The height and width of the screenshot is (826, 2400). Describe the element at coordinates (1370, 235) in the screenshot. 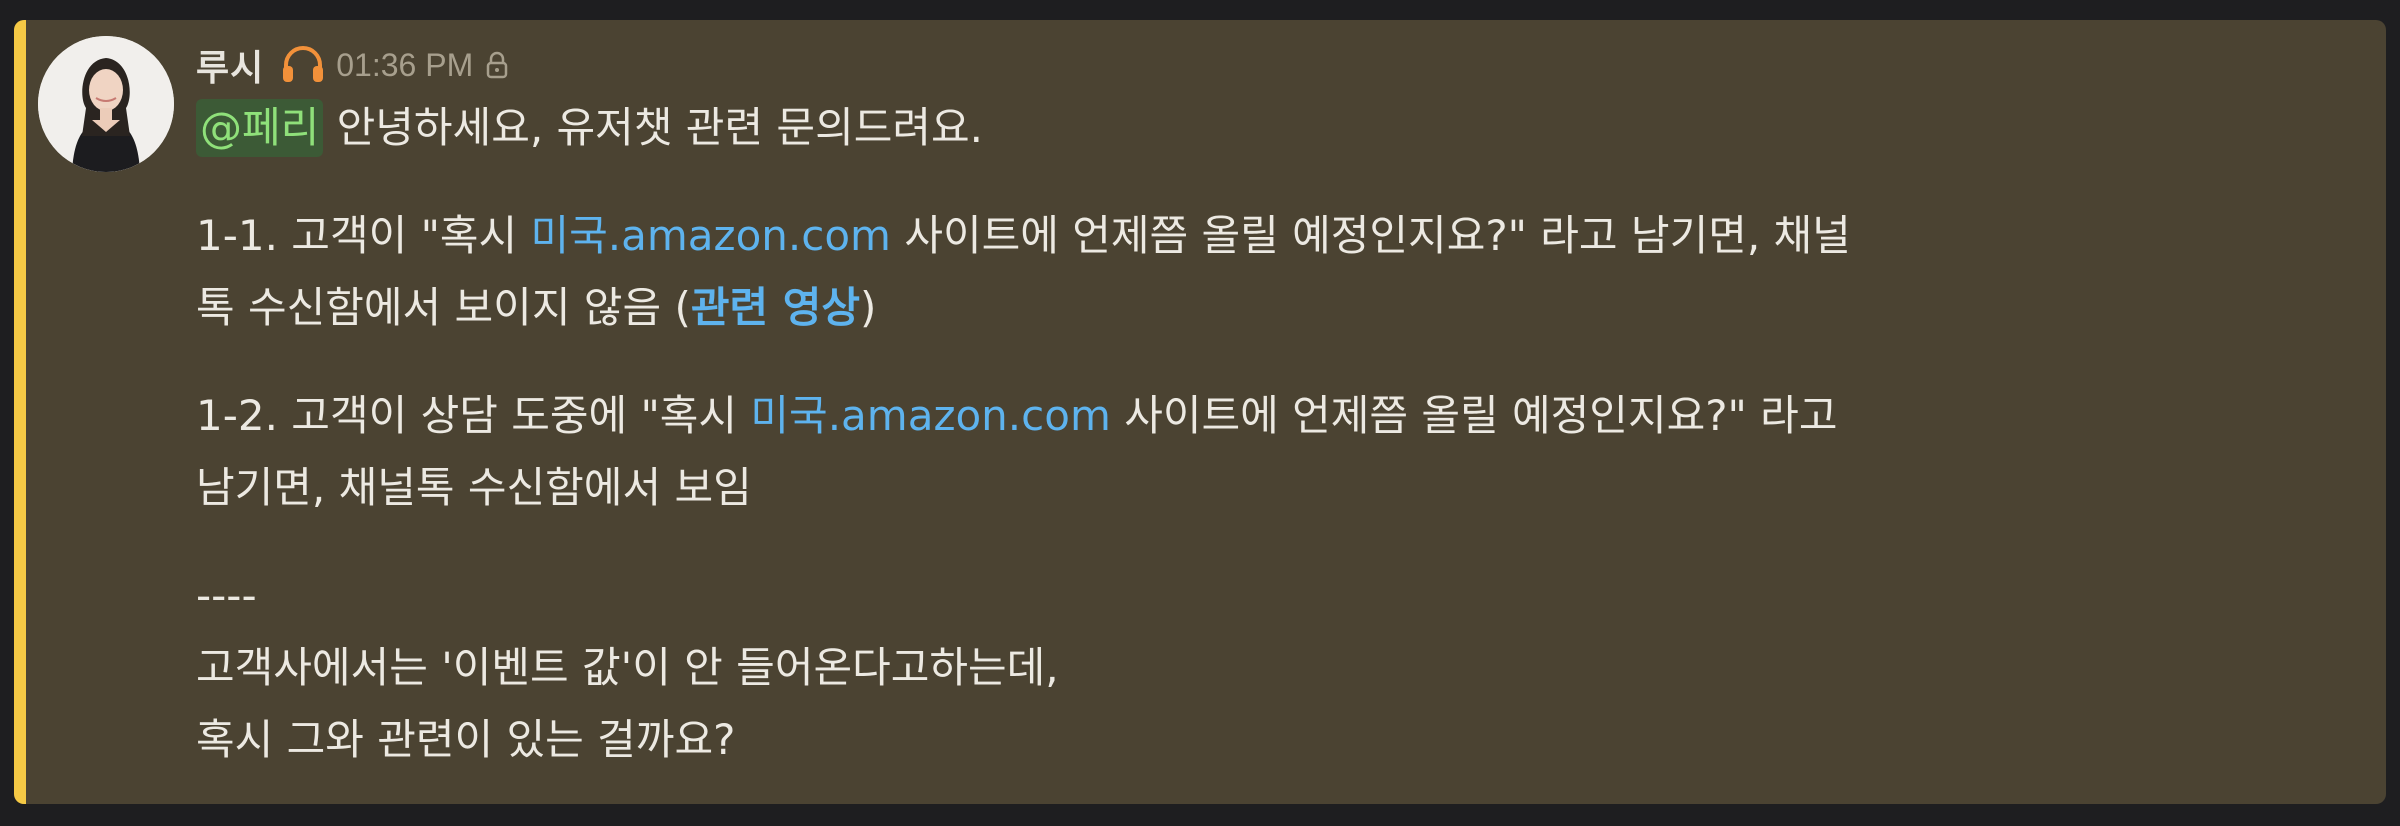

I see `para1-text-end: 사이트에 언제쯤 올릴 예정인지요?" 라고 남기면, 채널` at that location.